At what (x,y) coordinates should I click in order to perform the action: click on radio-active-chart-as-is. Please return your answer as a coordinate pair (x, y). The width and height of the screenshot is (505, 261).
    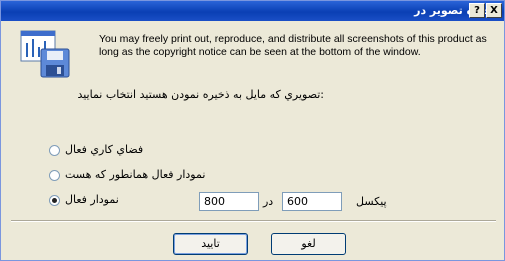
    Looking at the image, I should click on (54, 175).